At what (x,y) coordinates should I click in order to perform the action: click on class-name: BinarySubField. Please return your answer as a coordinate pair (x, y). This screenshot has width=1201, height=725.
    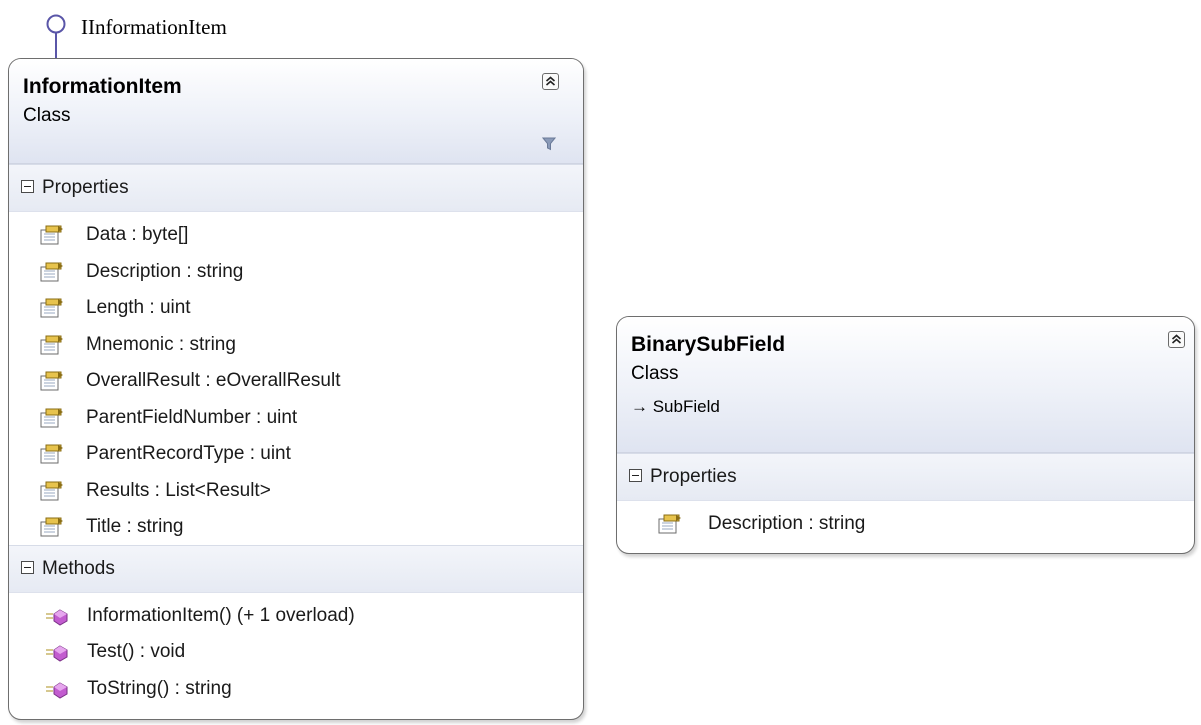
    Looking at the image, I should click on (708, 344).